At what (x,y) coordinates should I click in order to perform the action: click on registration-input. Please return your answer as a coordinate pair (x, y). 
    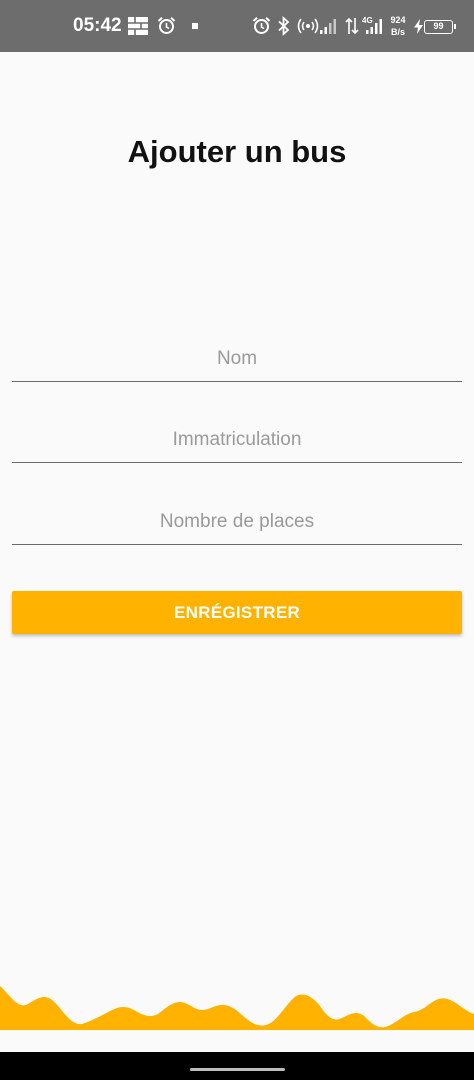
    Looking at the image, I should click on (237, 435).